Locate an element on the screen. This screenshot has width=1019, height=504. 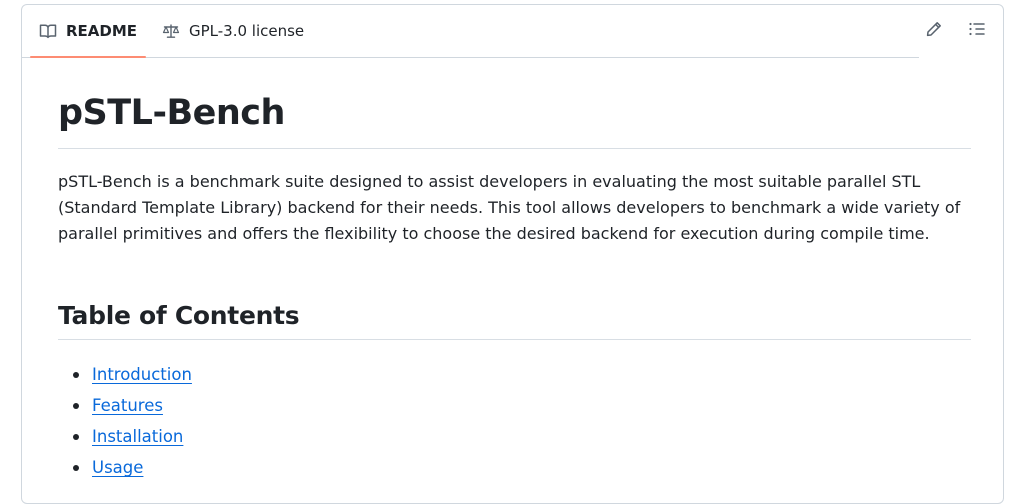
list-item: Installation is located at coordinates (125, 436).